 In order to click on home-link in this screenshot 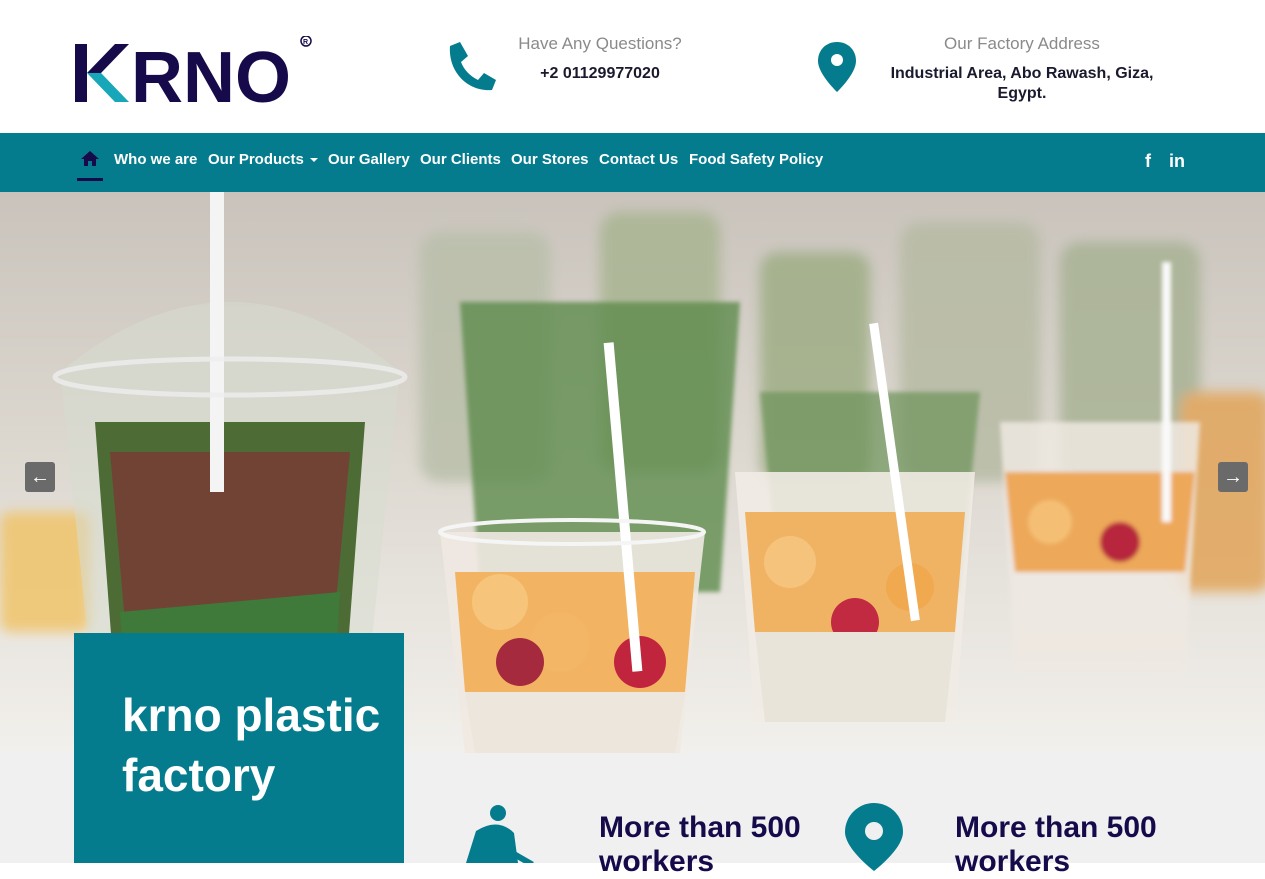, I will do `click(90, 164)`.